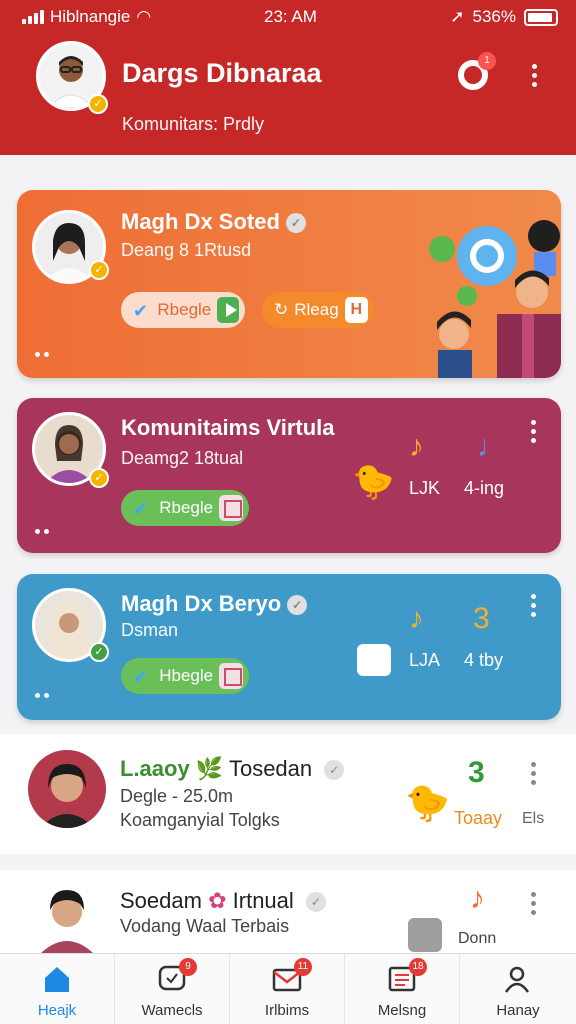  Describe the element at coordinates (533, 818) in the screenshot. I see `row-right-label2: Els` at that location.